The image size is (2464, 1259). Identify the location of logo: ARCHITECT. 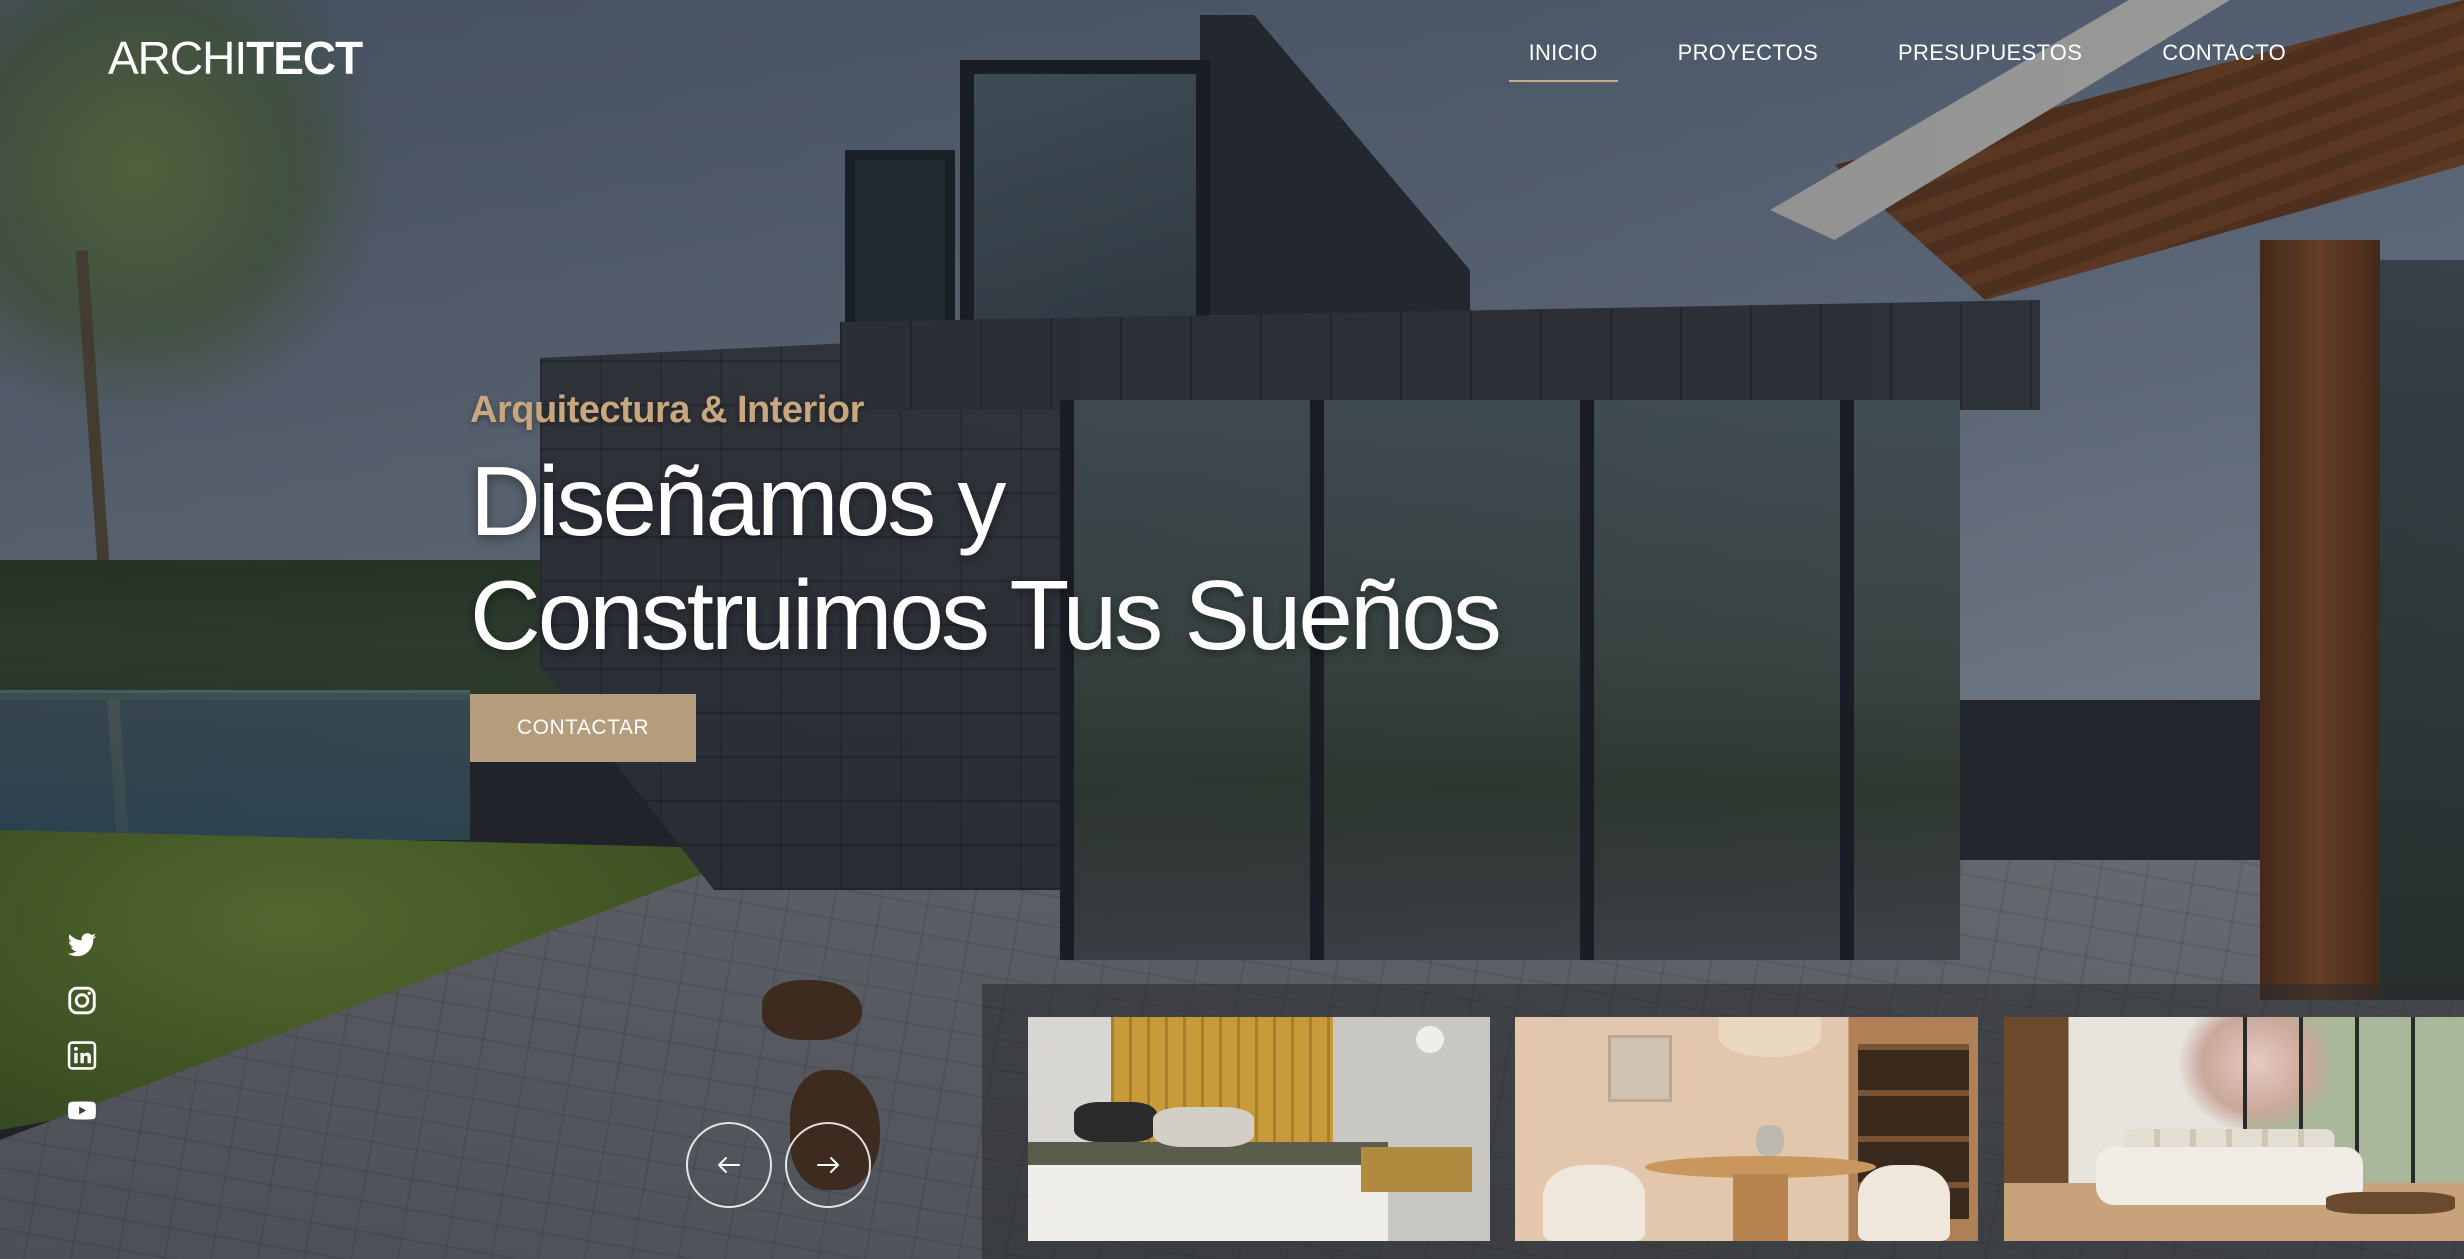
(235, 58).